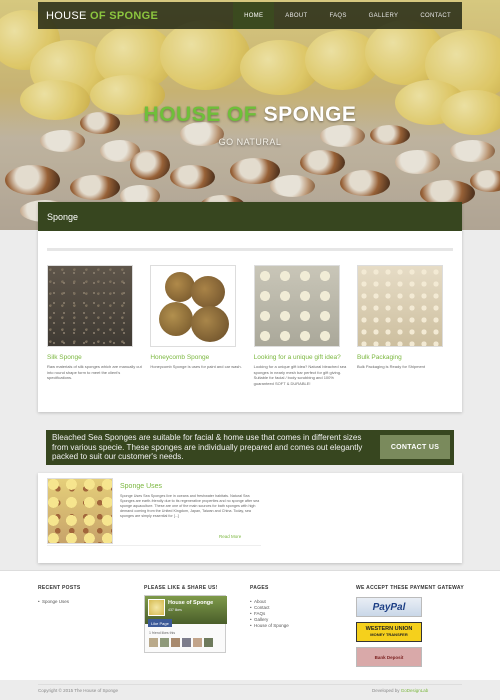 This screenshot has height=700, width=500. What do you see at coordinates (391, 366) in the screenshot?
I see `product-desc: Bulk Packaging is Ready for Shipment` at bounding box center [391, 366].